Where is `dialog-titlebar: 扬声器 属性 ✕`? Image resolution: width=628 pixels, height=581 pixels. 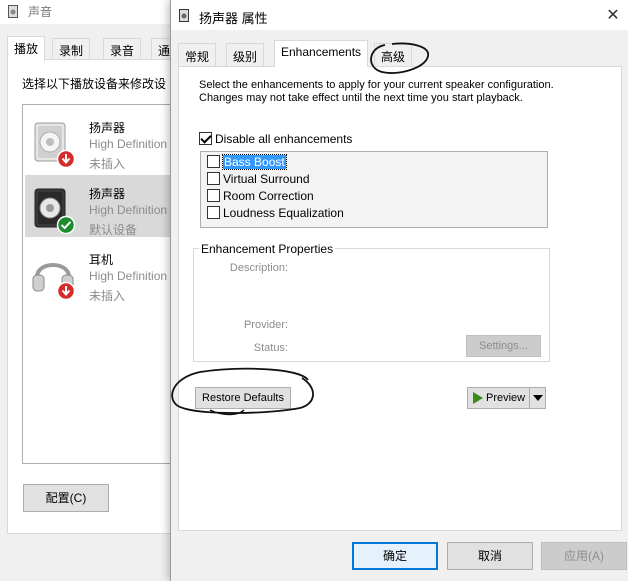
dialog-titlebar: 扬声器 属性 ✕ is located at coordinates (399, 15).